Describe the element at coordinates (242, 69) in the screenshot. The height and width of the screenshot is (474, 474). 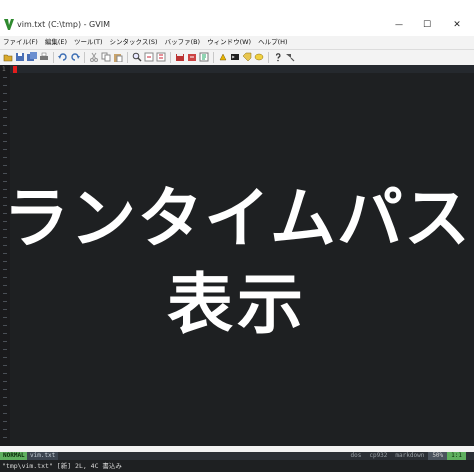
I see `cursor-line` at that location.